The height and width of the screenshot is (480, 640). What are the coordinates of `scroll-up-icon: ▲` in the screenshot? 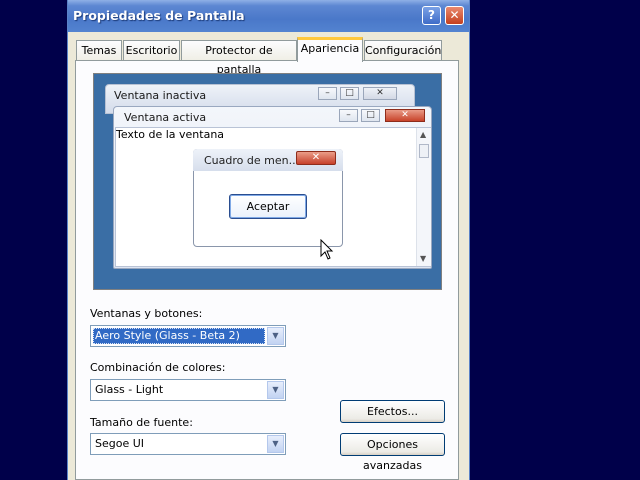 It's located at (423, 134).